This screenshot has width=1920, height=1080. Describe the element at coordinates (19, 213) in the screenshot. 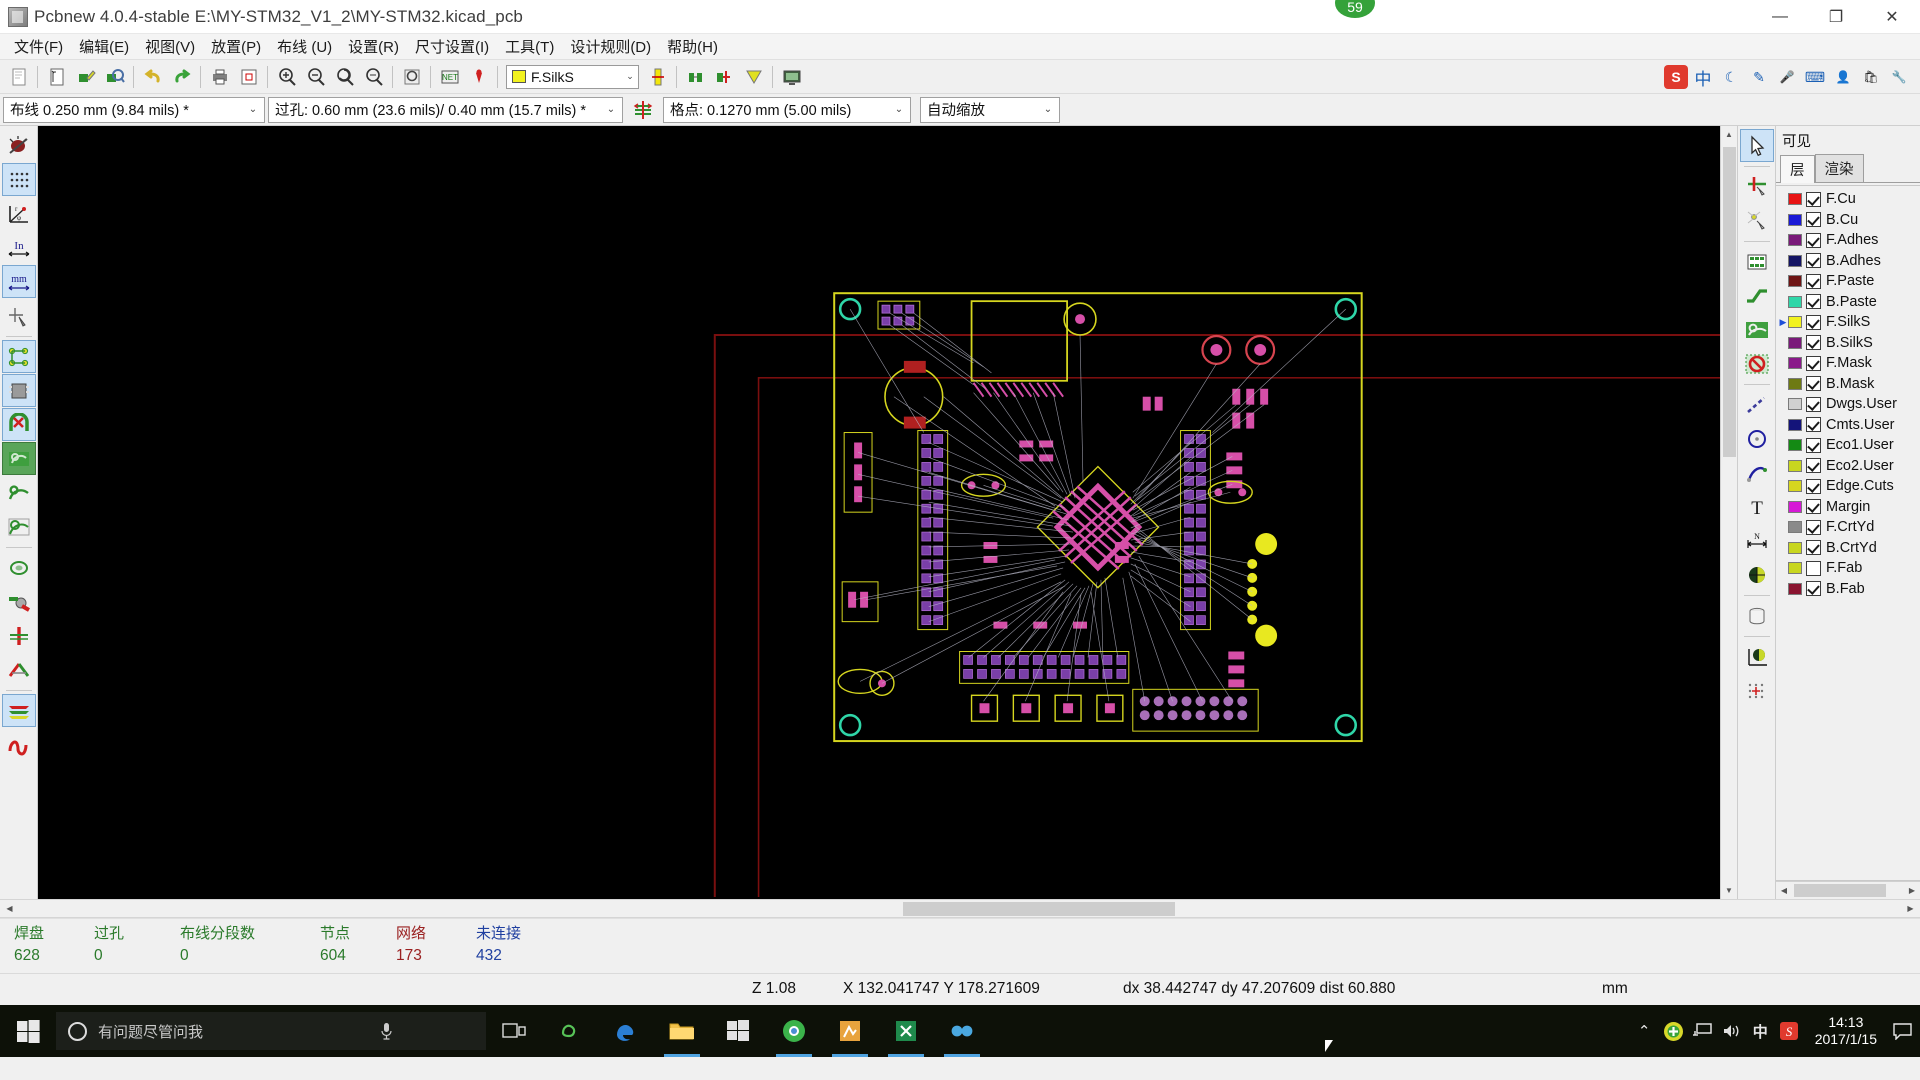

I see `polar-coords-button: rφ` at that location.